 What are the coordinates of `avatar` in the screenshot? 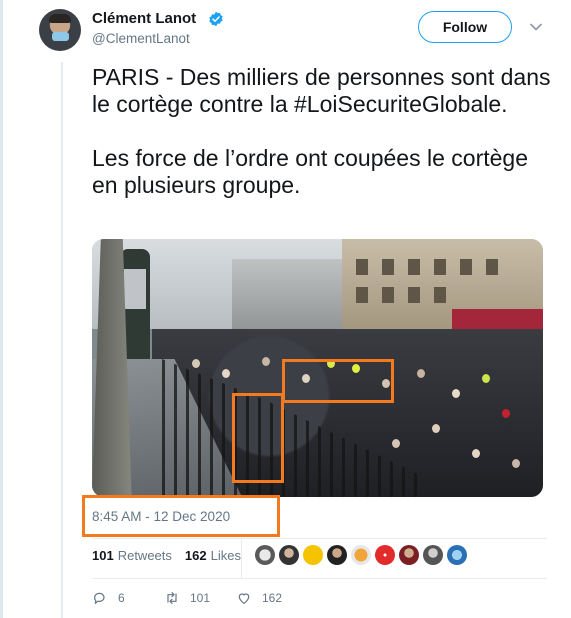 It's located at (60, 30).